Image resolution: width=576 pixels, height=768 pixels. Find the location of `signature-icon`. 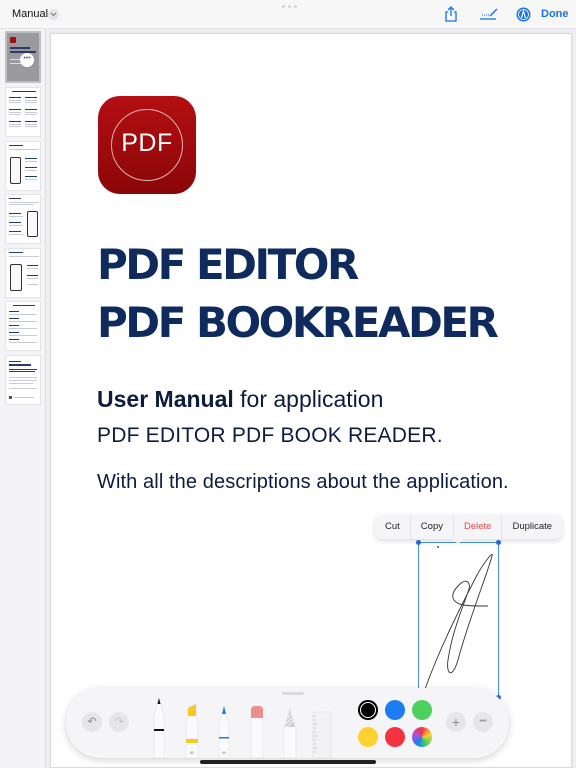

signature-icon is located at coordinates (489, 14).